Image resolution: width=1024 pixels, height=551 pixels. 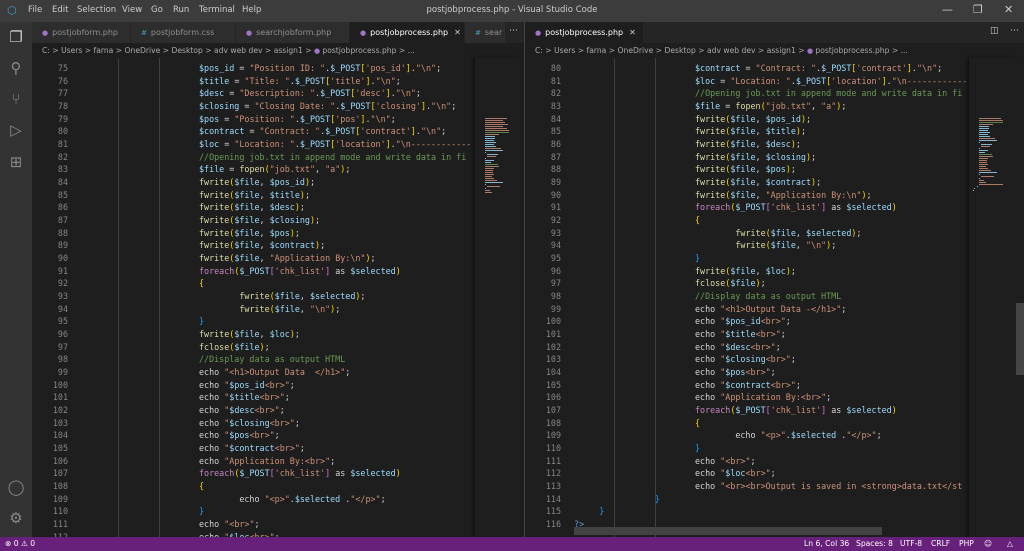 I want to click on code-line: 99 echo "<h1>Output Data -</h1>";, so click(x=774, y=309).